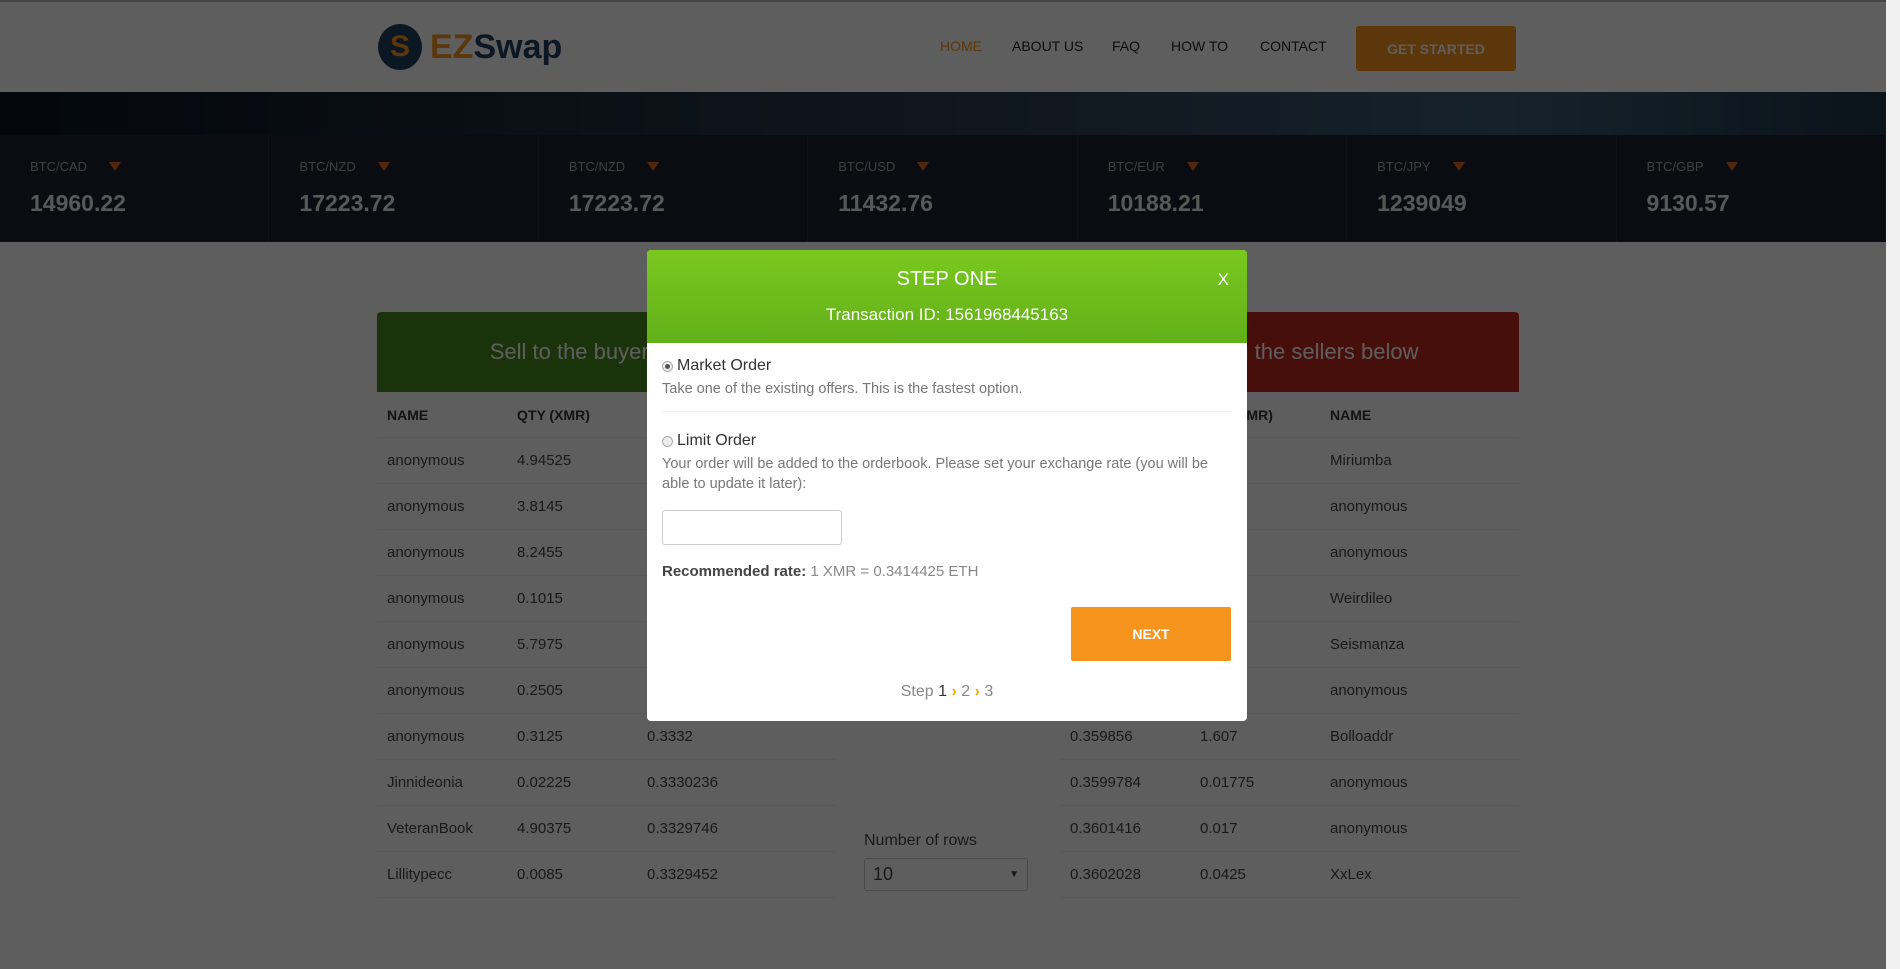 The height and width of the screenshot is (969, 1900). What do you see at coordinates (1047, 46) in the screenshot?
I see `nav-about-us: ABOUT US` at bounding box center [1047, 46].